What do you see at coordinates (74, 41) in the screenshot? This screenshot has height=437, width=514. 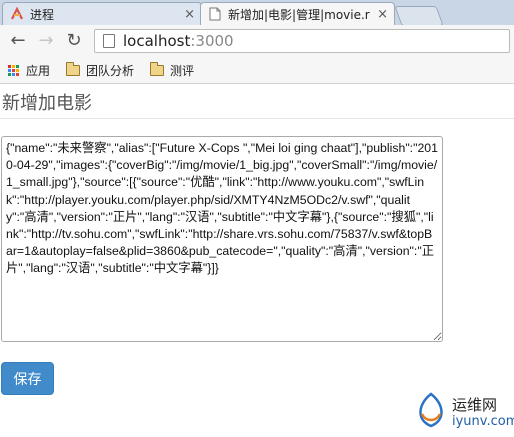 I see `reload-button: ↻` at bounding box center [74, 41].